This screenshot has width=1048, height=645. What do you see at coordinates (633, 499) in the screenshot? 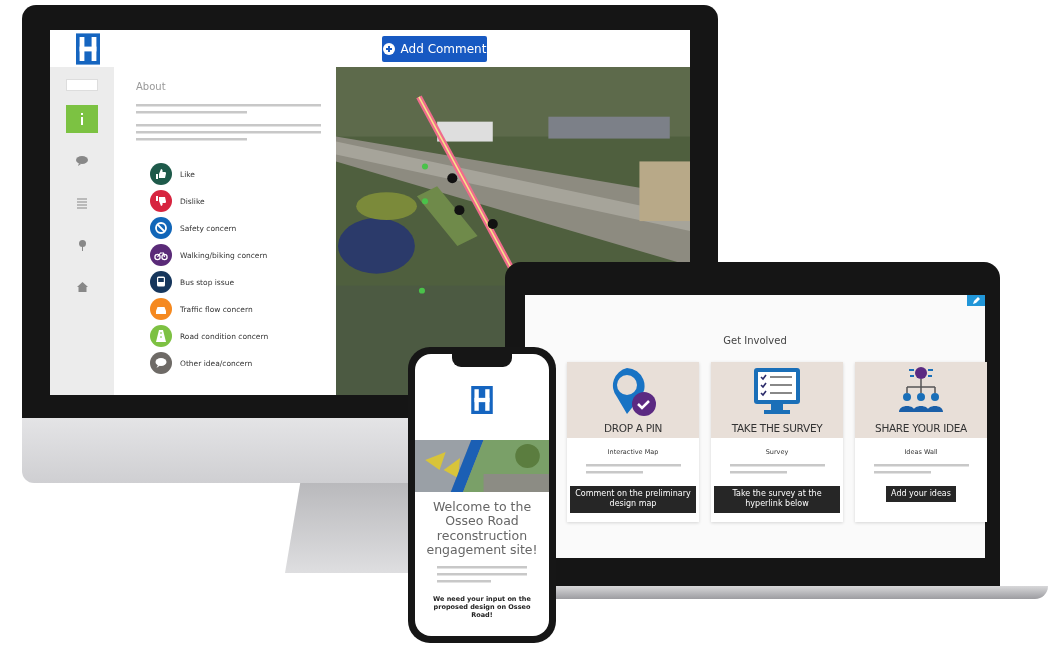
I see `card-button: Comment on the preliminary design map` at bounding box center [633, 499].